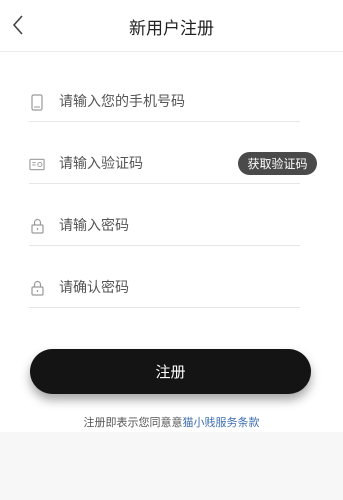 The width and height of the screenshot is (343, 500). Describe the element at coordinates (171, 29) in the screenshot. I see `page-title: 新用户注册` at that location.